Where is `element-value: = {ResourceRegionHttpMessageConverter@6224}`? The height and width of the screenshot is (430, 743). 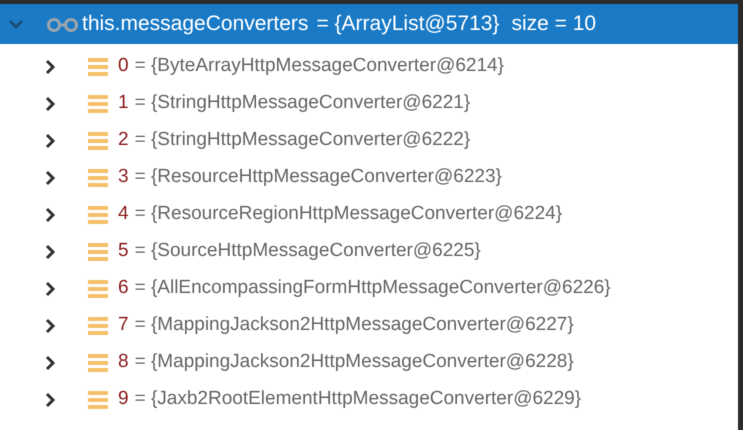
element-value: = {ResourceRegionHttpMessageConverter@6224} is located at coordinates (348, 214).